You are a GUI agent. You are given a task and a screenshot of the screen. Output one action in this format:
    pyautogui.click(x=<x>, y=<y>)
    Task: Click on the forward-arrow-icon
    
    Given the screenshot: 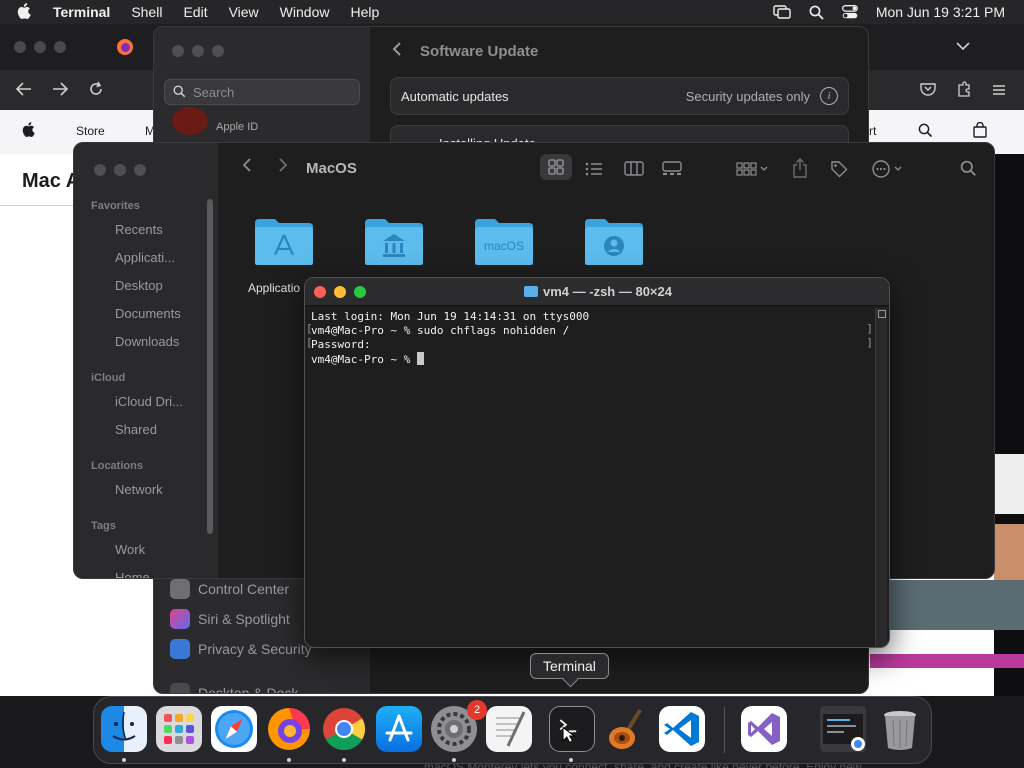 What is the action you would take?
    pyautogui.click(x=60, y=91)
    